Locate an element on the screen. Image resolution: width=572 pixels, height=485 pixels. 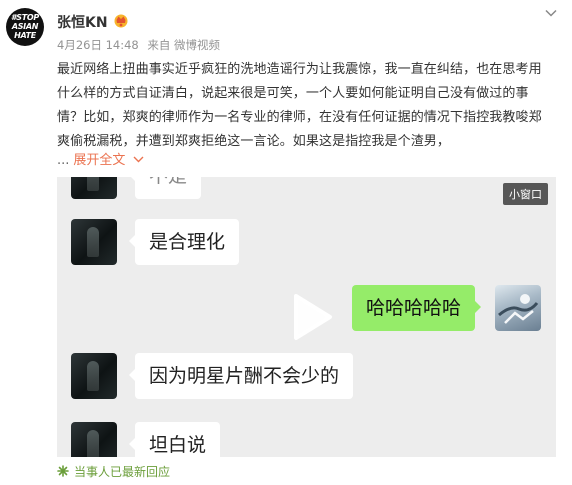
avatar-logo-text: #STOP ASIAN HATE is located at coordinates (25, 26).